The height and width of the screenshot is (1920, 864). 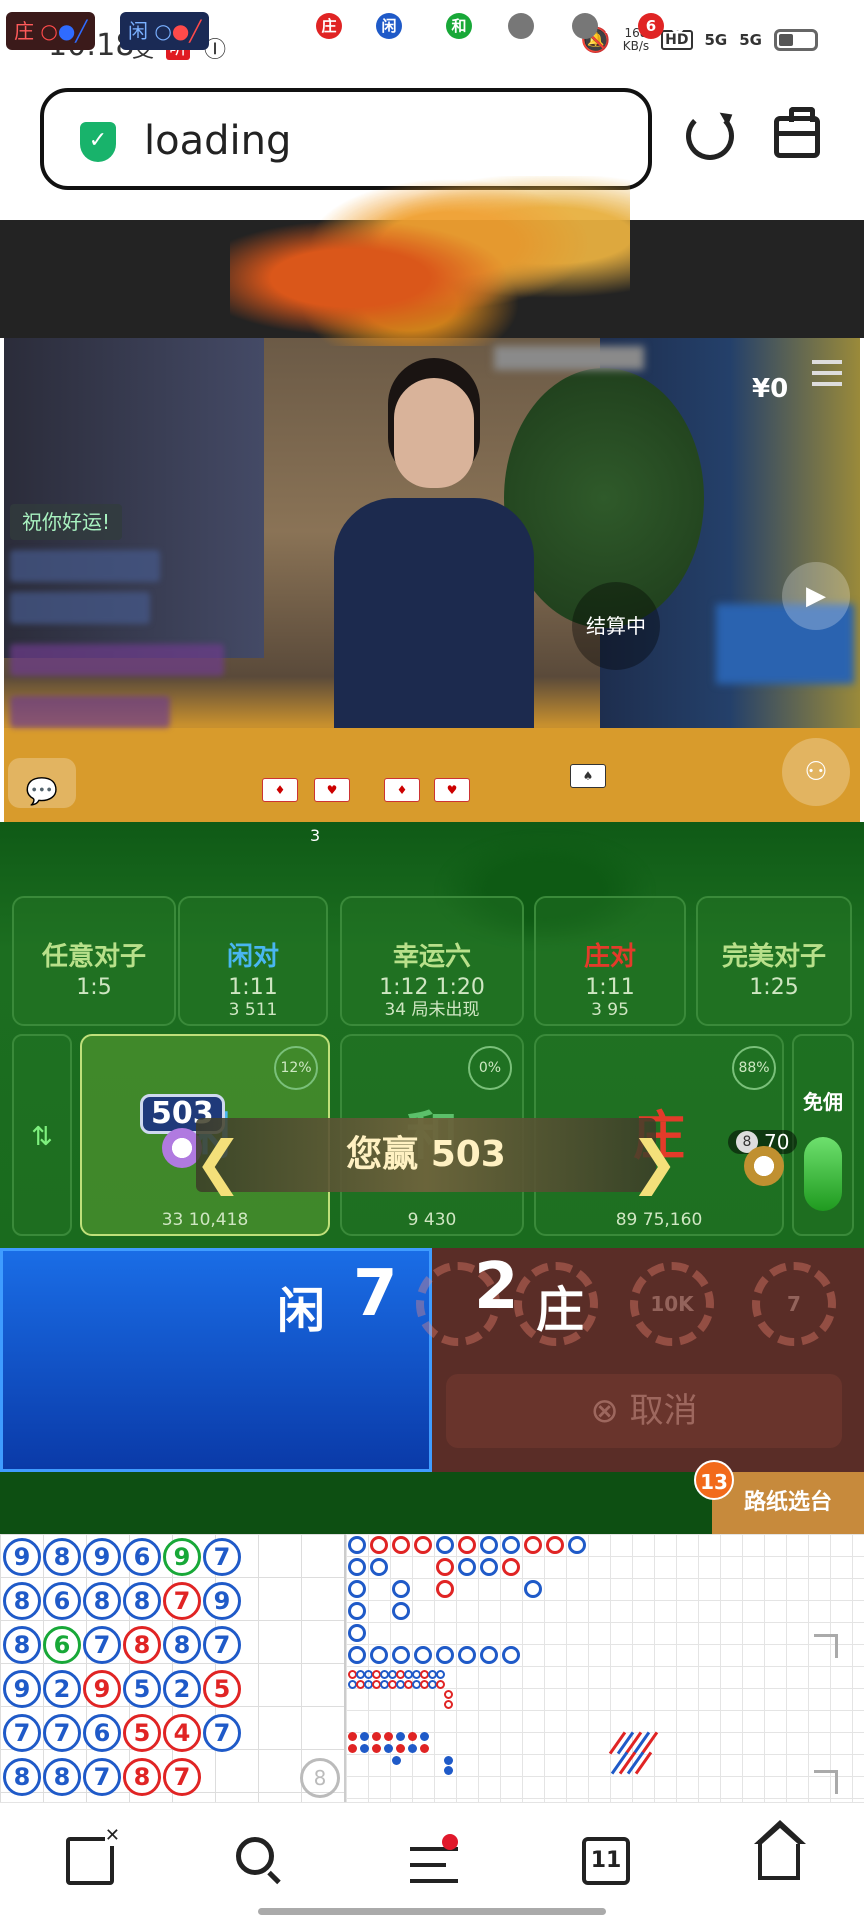 What do you see at coordinates (217, 141) in the screenshot?
I see `address-text: loading` at bounding box center [217, 141].